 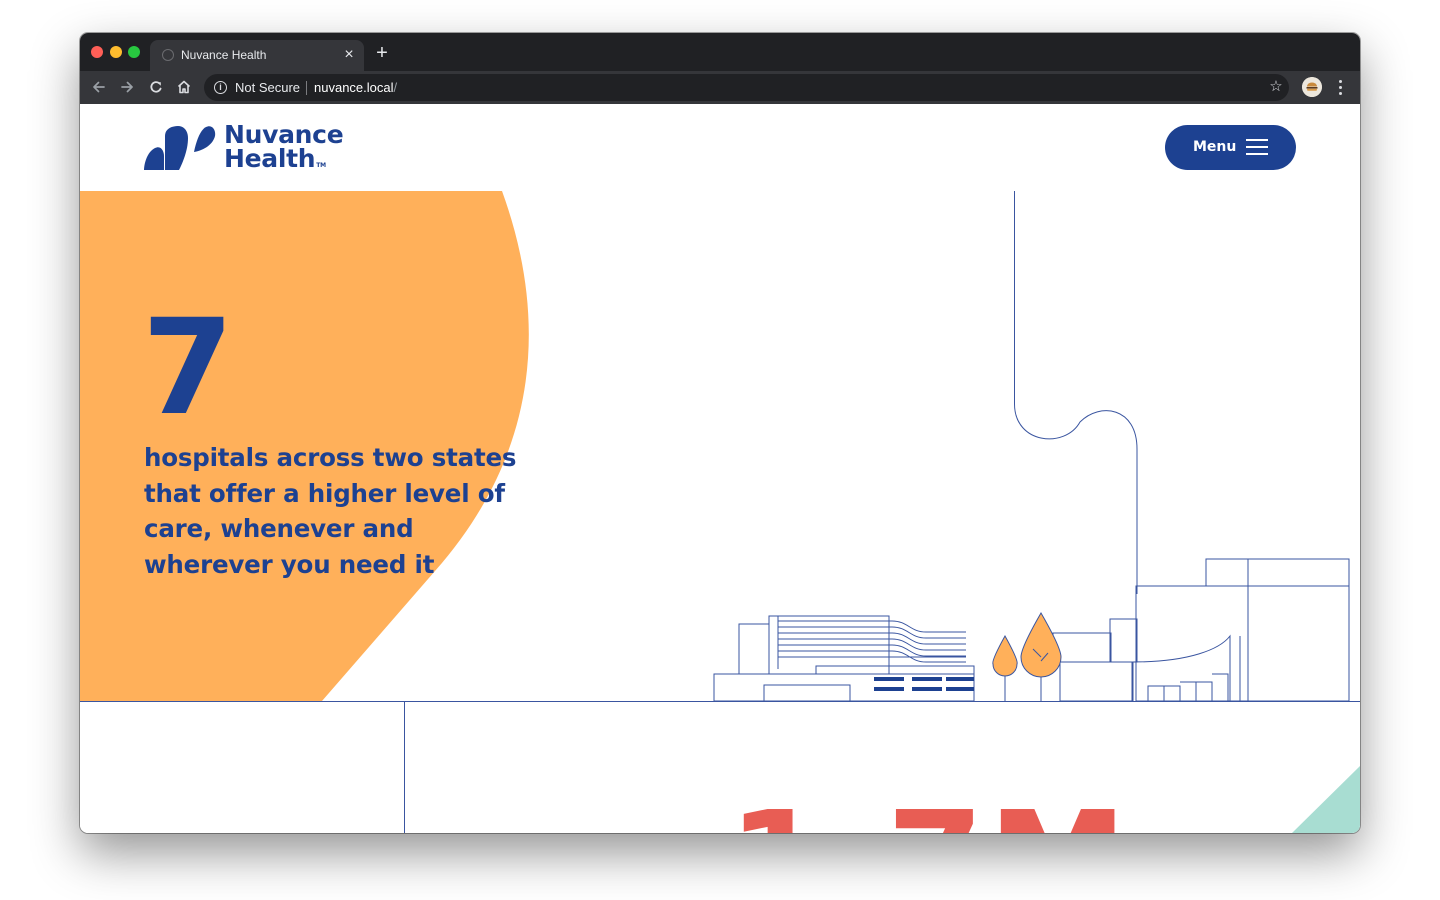 I want to click on window-close-button, so click(x=97, y=52).